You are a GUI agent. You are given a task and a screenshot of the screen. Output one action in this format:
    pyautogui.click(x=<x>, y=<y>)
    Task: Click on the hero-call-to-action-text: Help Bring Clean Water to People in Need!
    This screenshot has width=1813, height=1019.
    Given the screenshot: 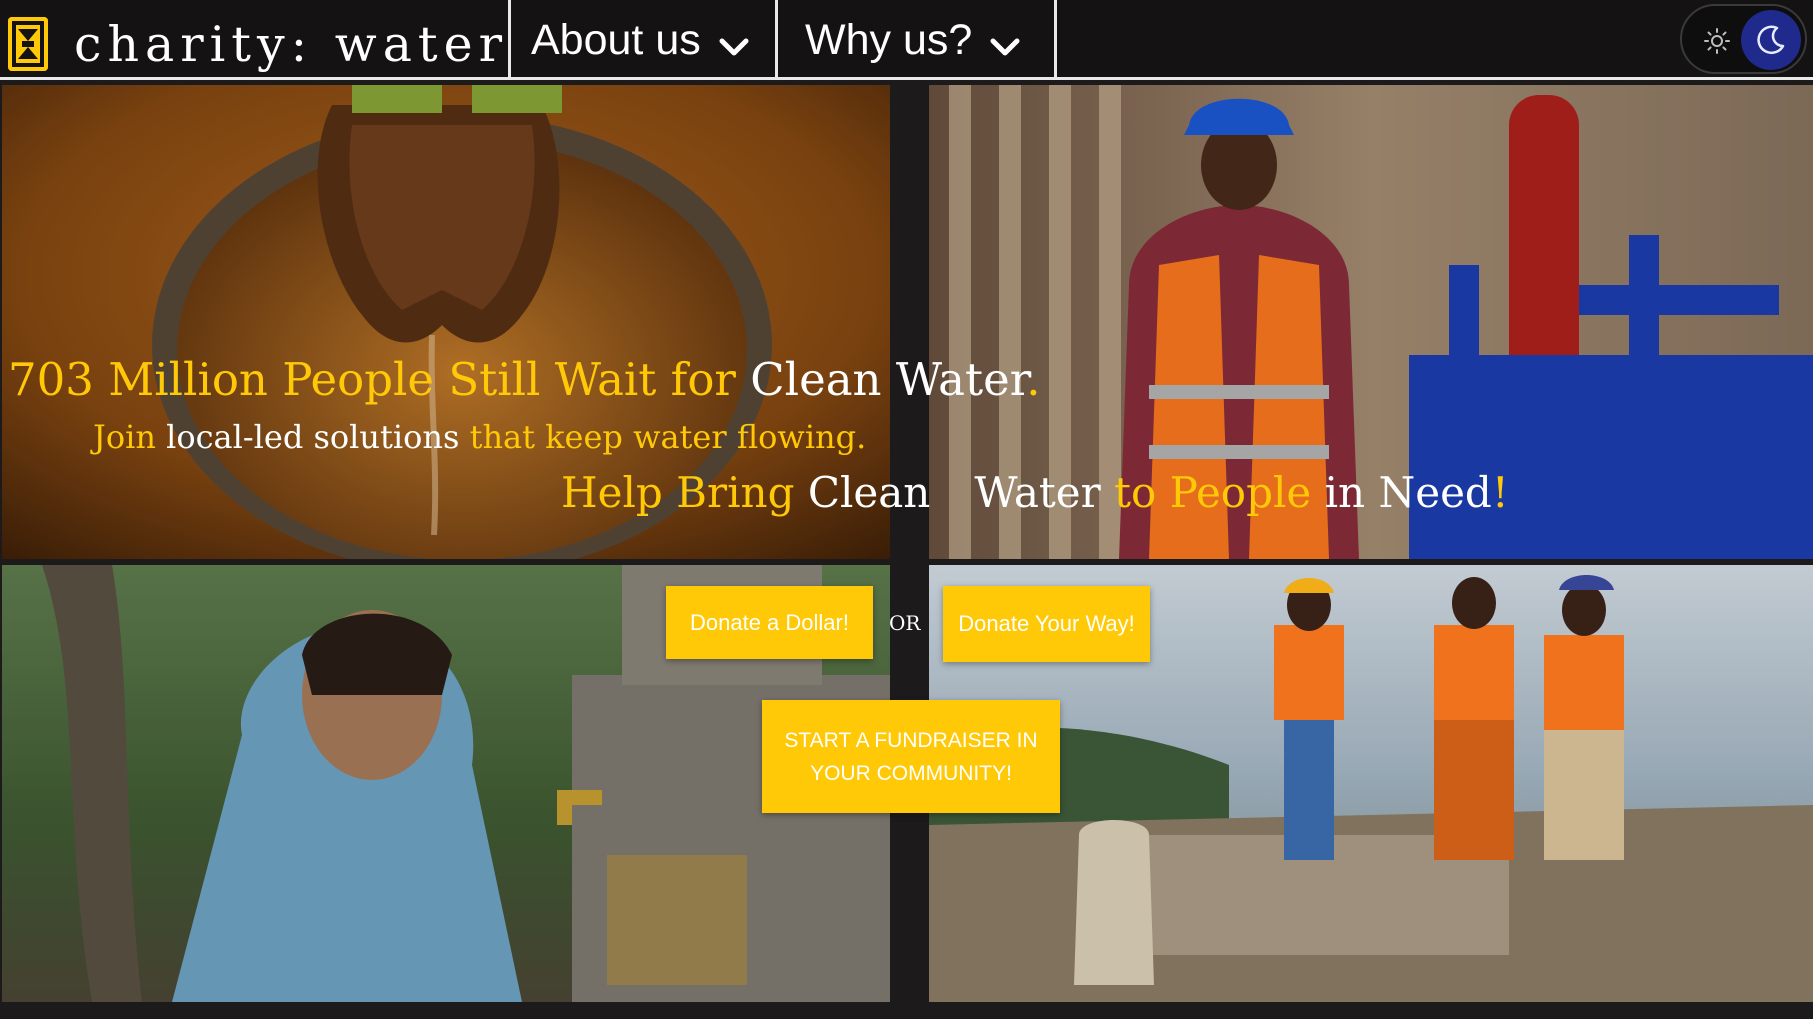 What is the action you would take?
    pyautogui.click(x=1035, y=492)
    